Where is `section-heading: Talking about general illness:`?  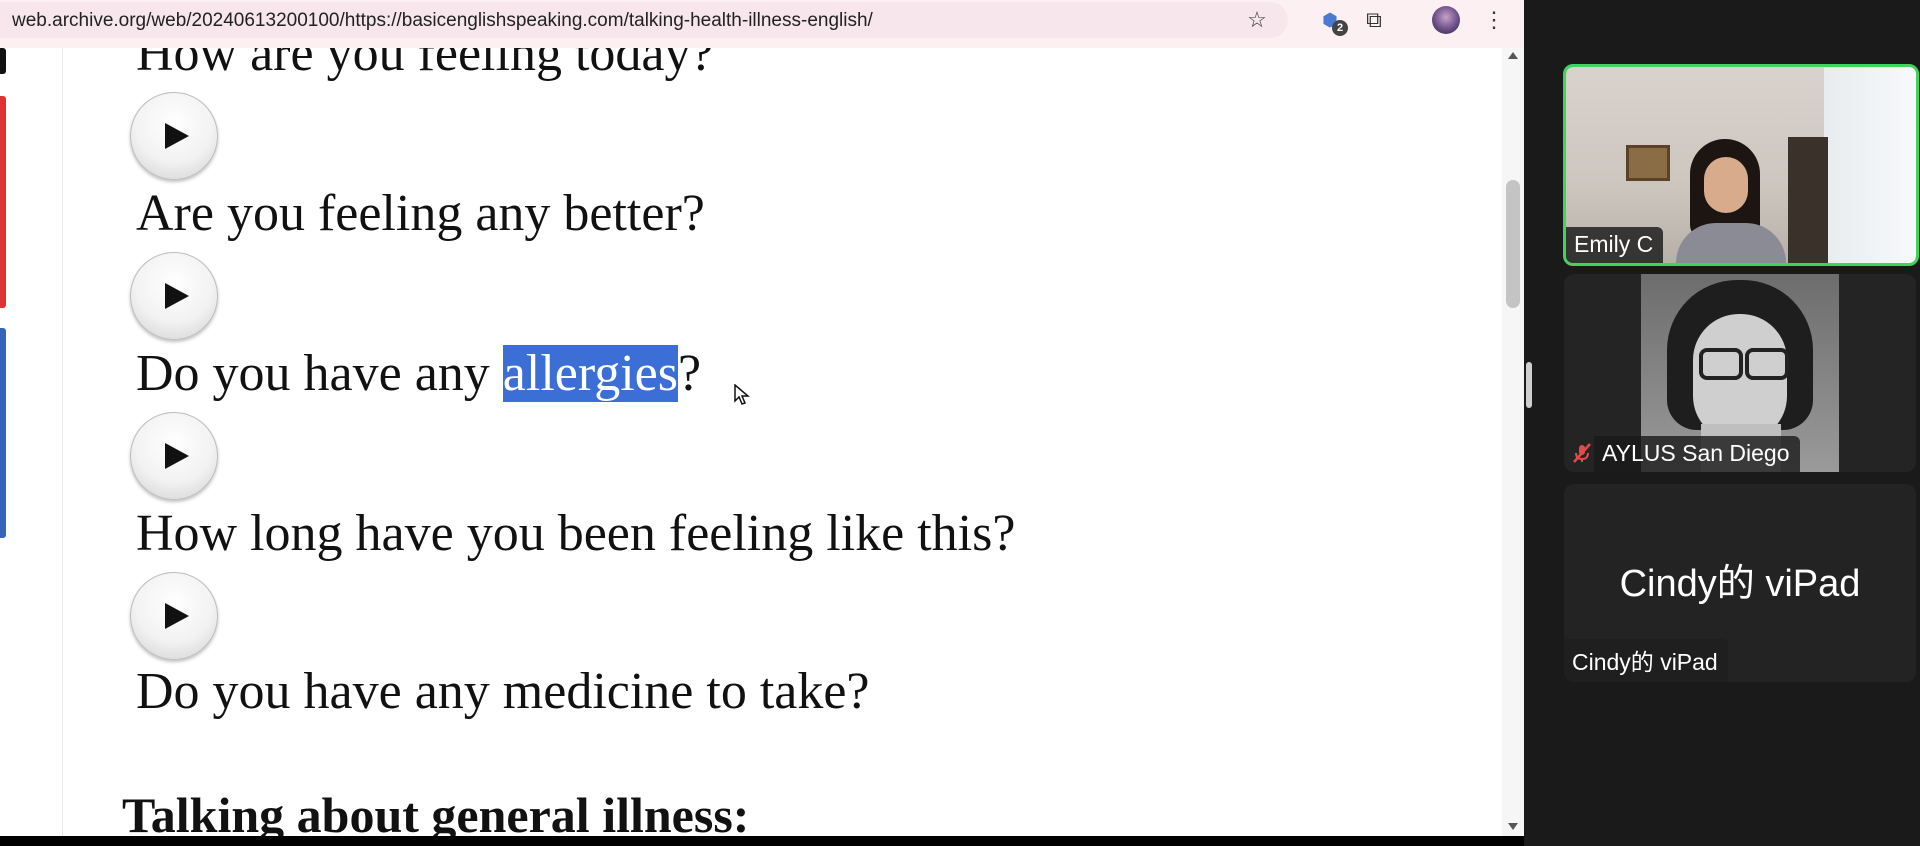 section-heading: Talking about general illness: is located at coordinates (436, 811).